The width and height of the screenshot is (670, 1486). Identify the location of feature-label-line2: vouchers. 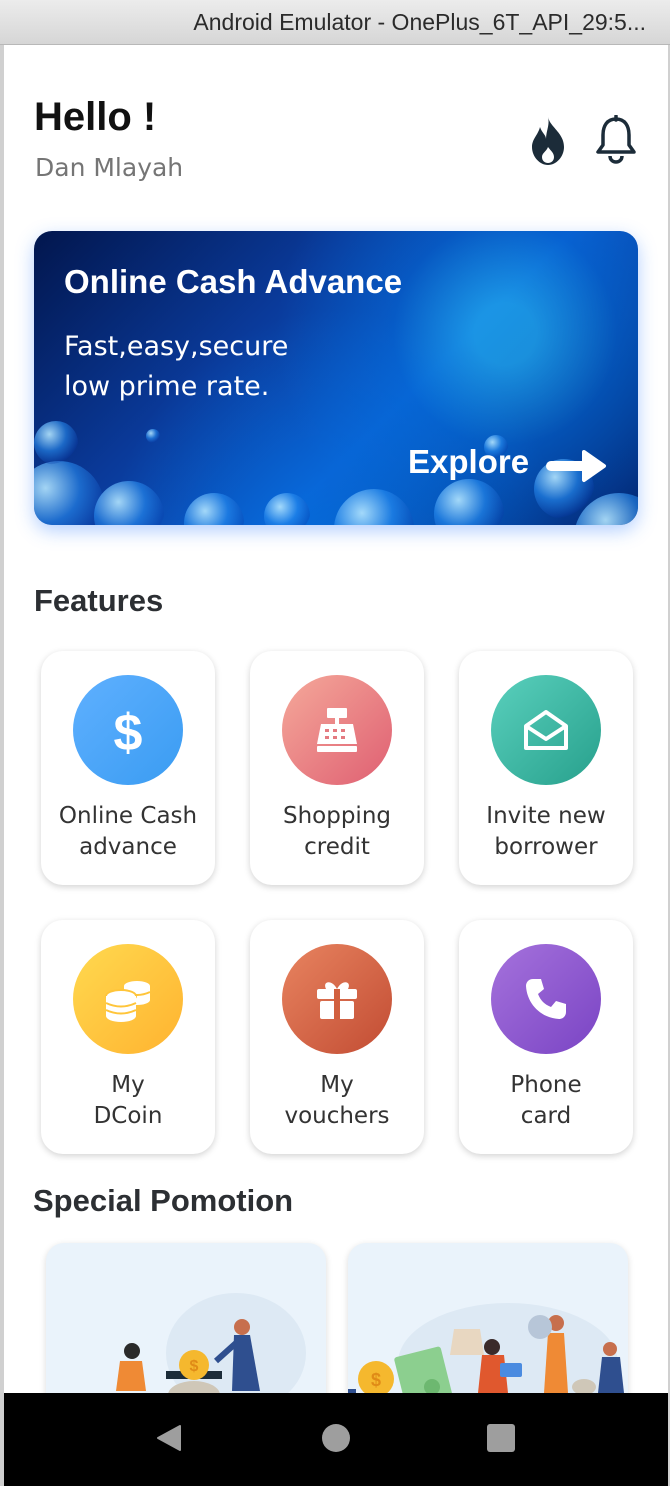
(337, 1116).